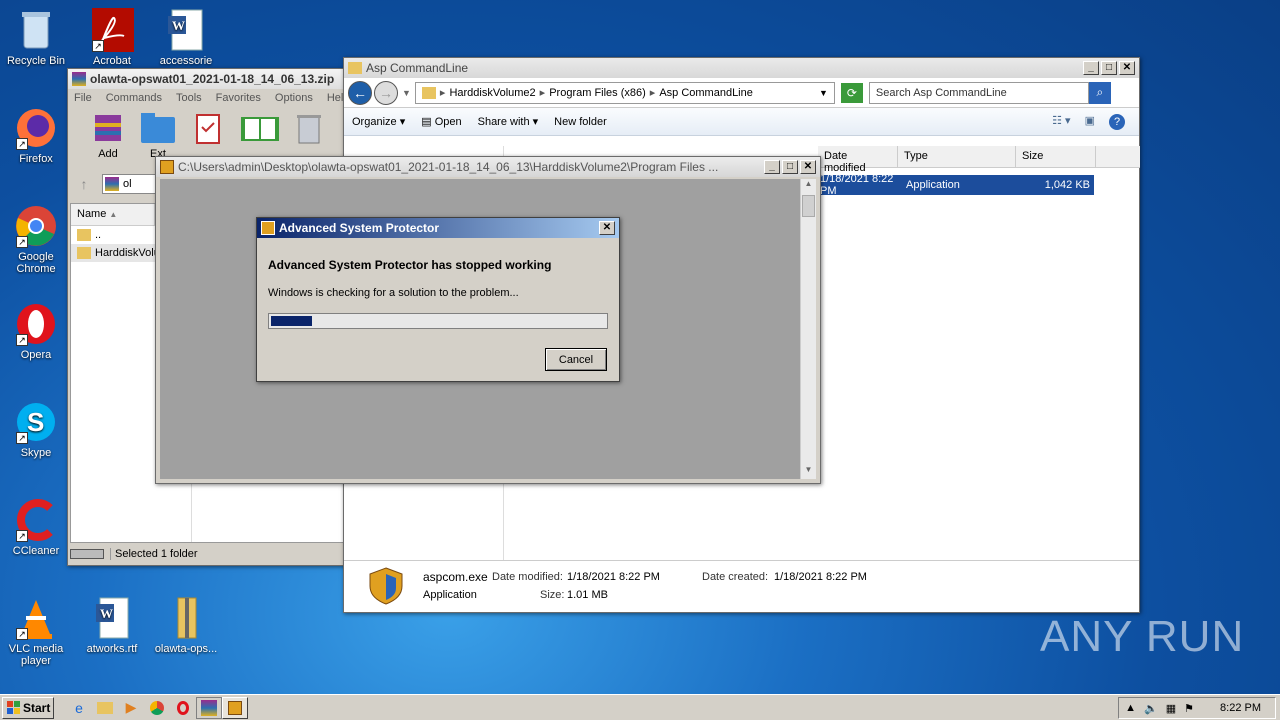 This screenshot has width=1280, height=720. Describe the element at coordinates (134, 98) in the screenshot. I see `menu-commands: Commands` at that location.